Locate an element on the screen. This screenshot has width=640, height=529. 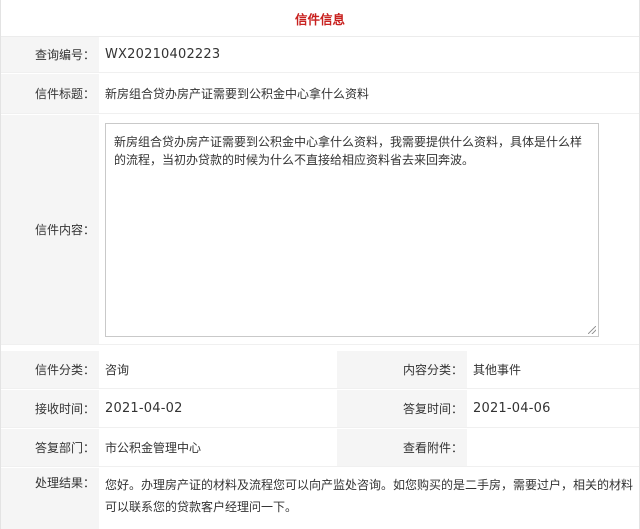
content-category-value: 其他事件 is located at coordinates (497, 370).